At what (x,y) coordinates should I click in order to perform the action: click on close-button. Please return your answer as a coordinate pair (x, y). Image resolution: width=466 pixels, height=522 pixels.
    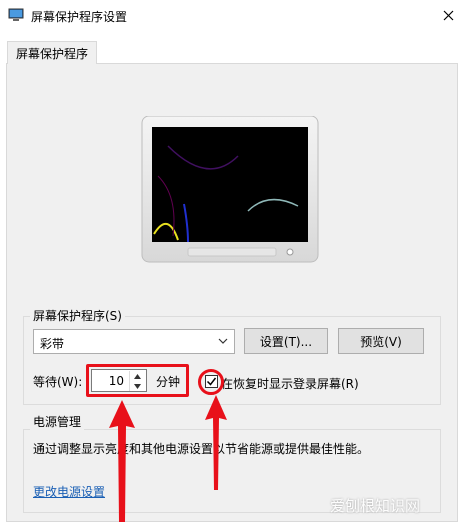
    Looking at the image, I should click on (448, 15).